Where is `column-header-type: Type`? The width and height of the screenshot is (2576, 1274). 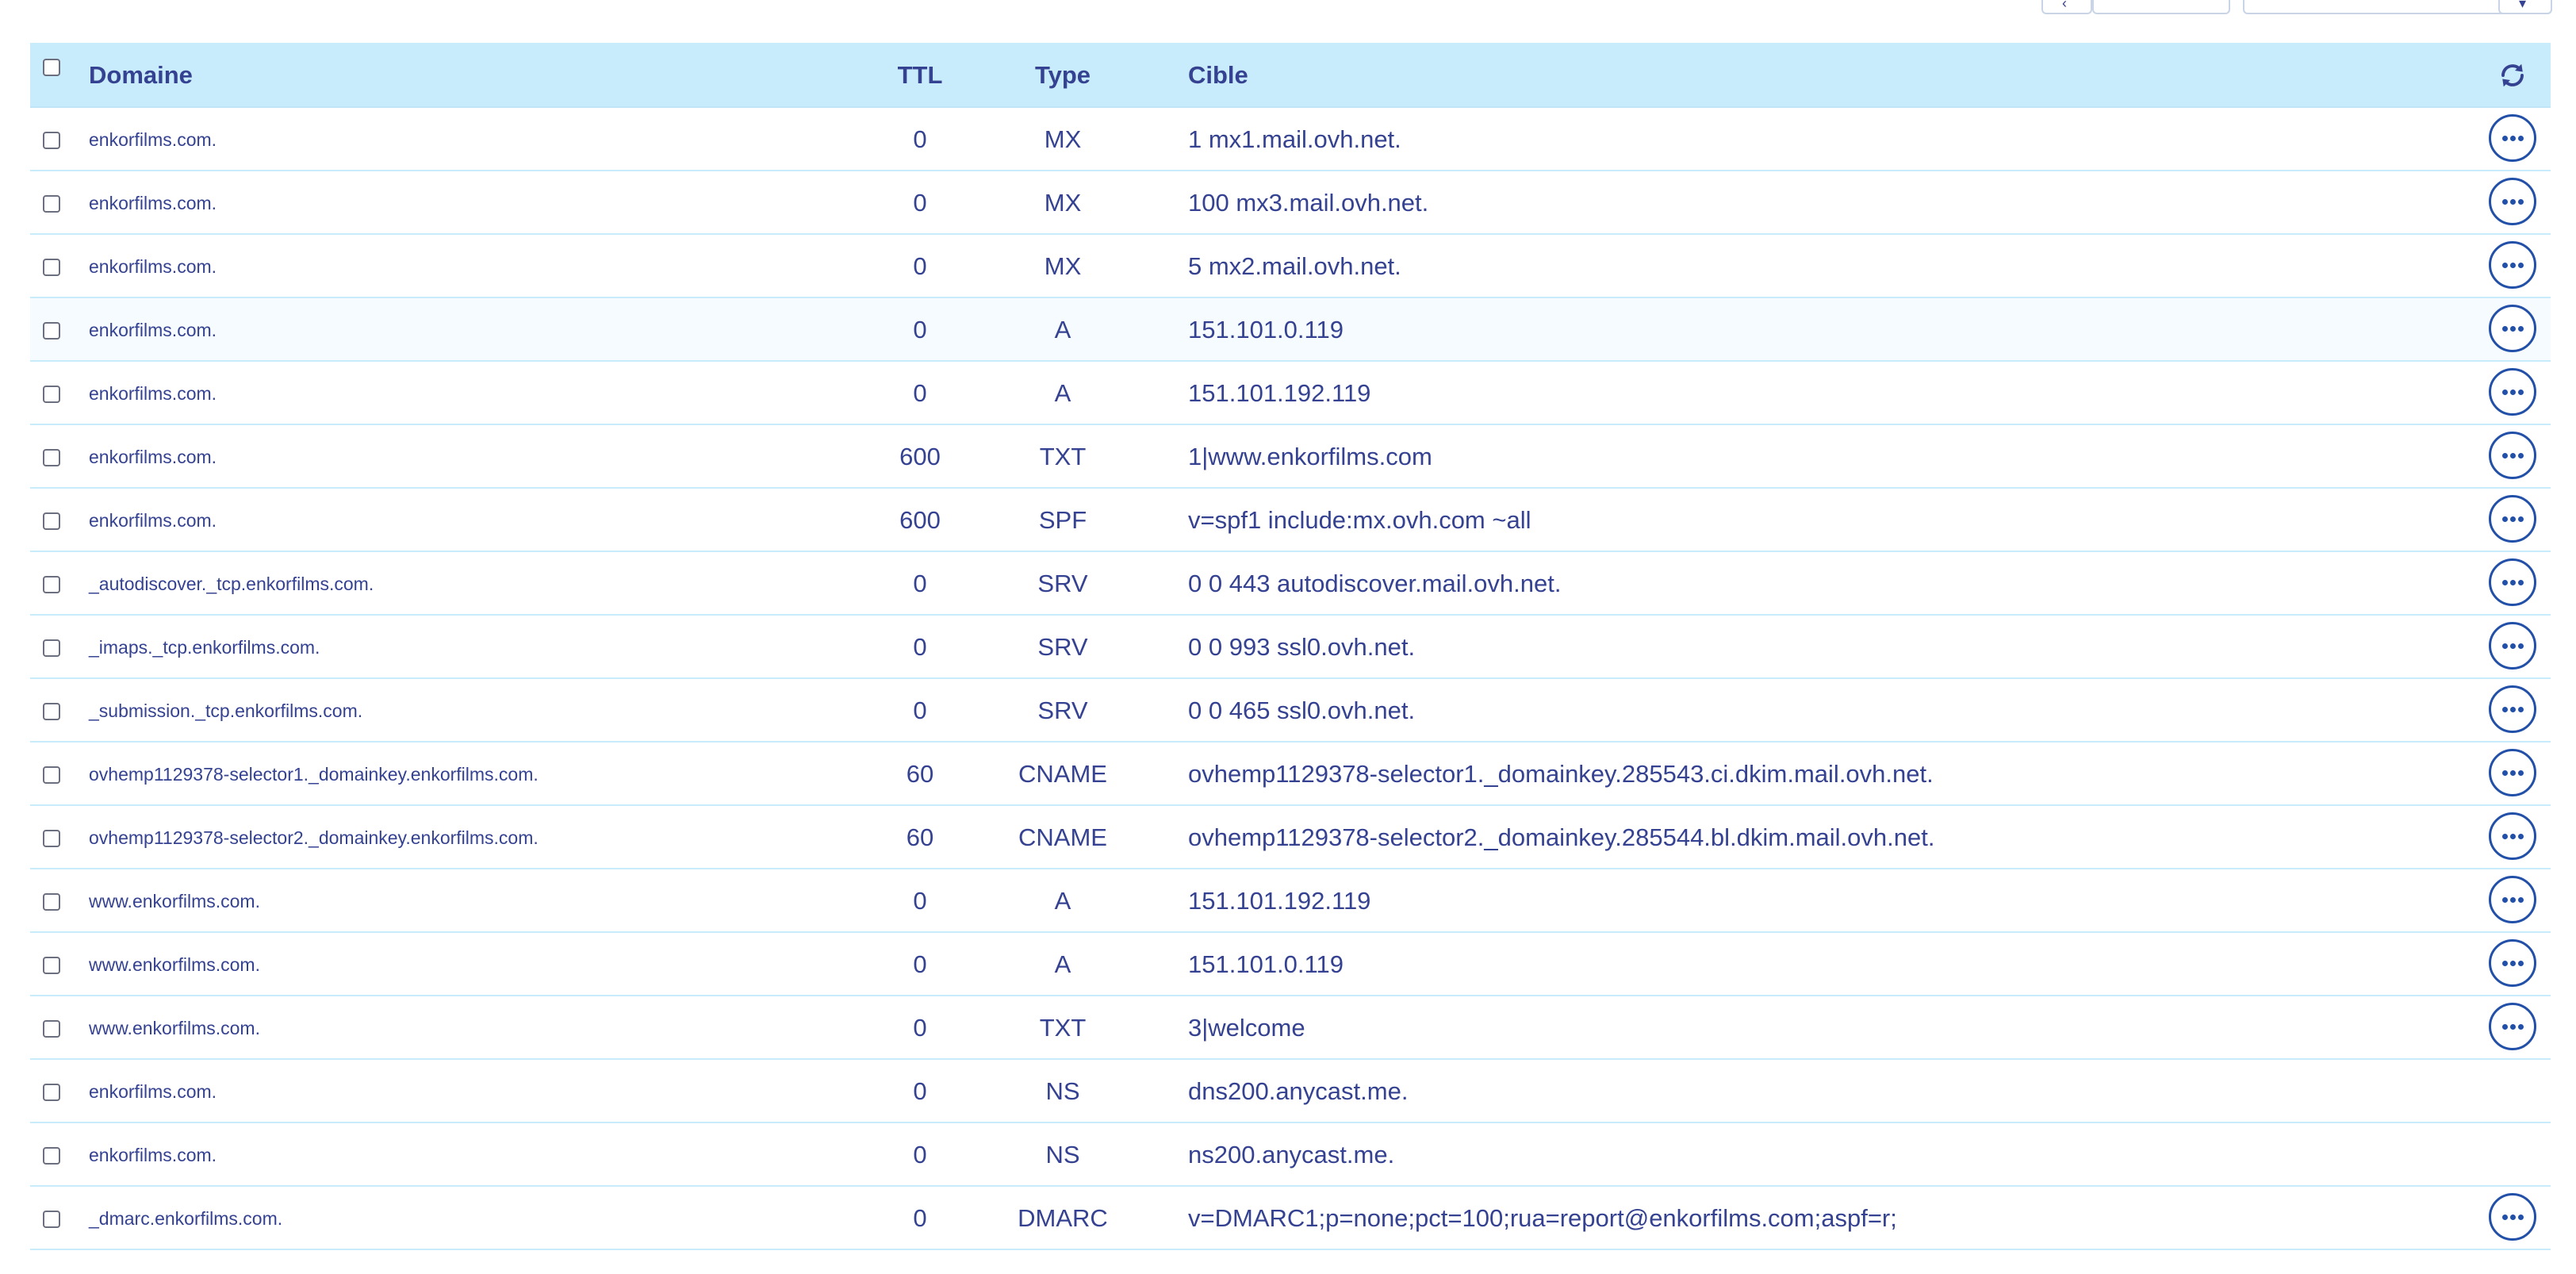 column-header-type: Type is located at coordinates (1063, 75).